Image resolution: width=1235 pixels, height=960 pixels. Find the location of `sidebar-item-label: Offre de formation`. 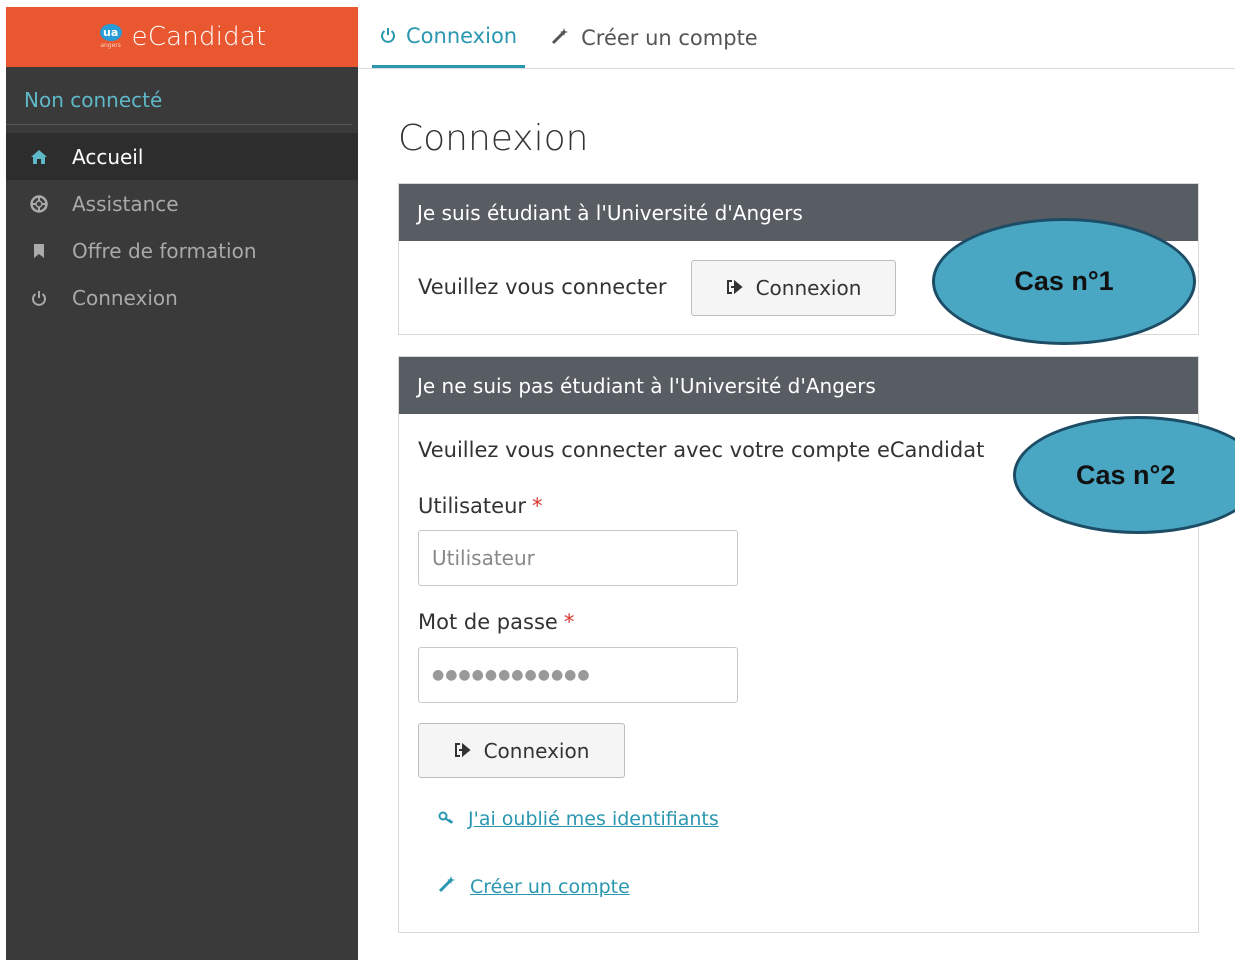

sidebar-item-label: Offre de formation is located at coordinates (164, 250).